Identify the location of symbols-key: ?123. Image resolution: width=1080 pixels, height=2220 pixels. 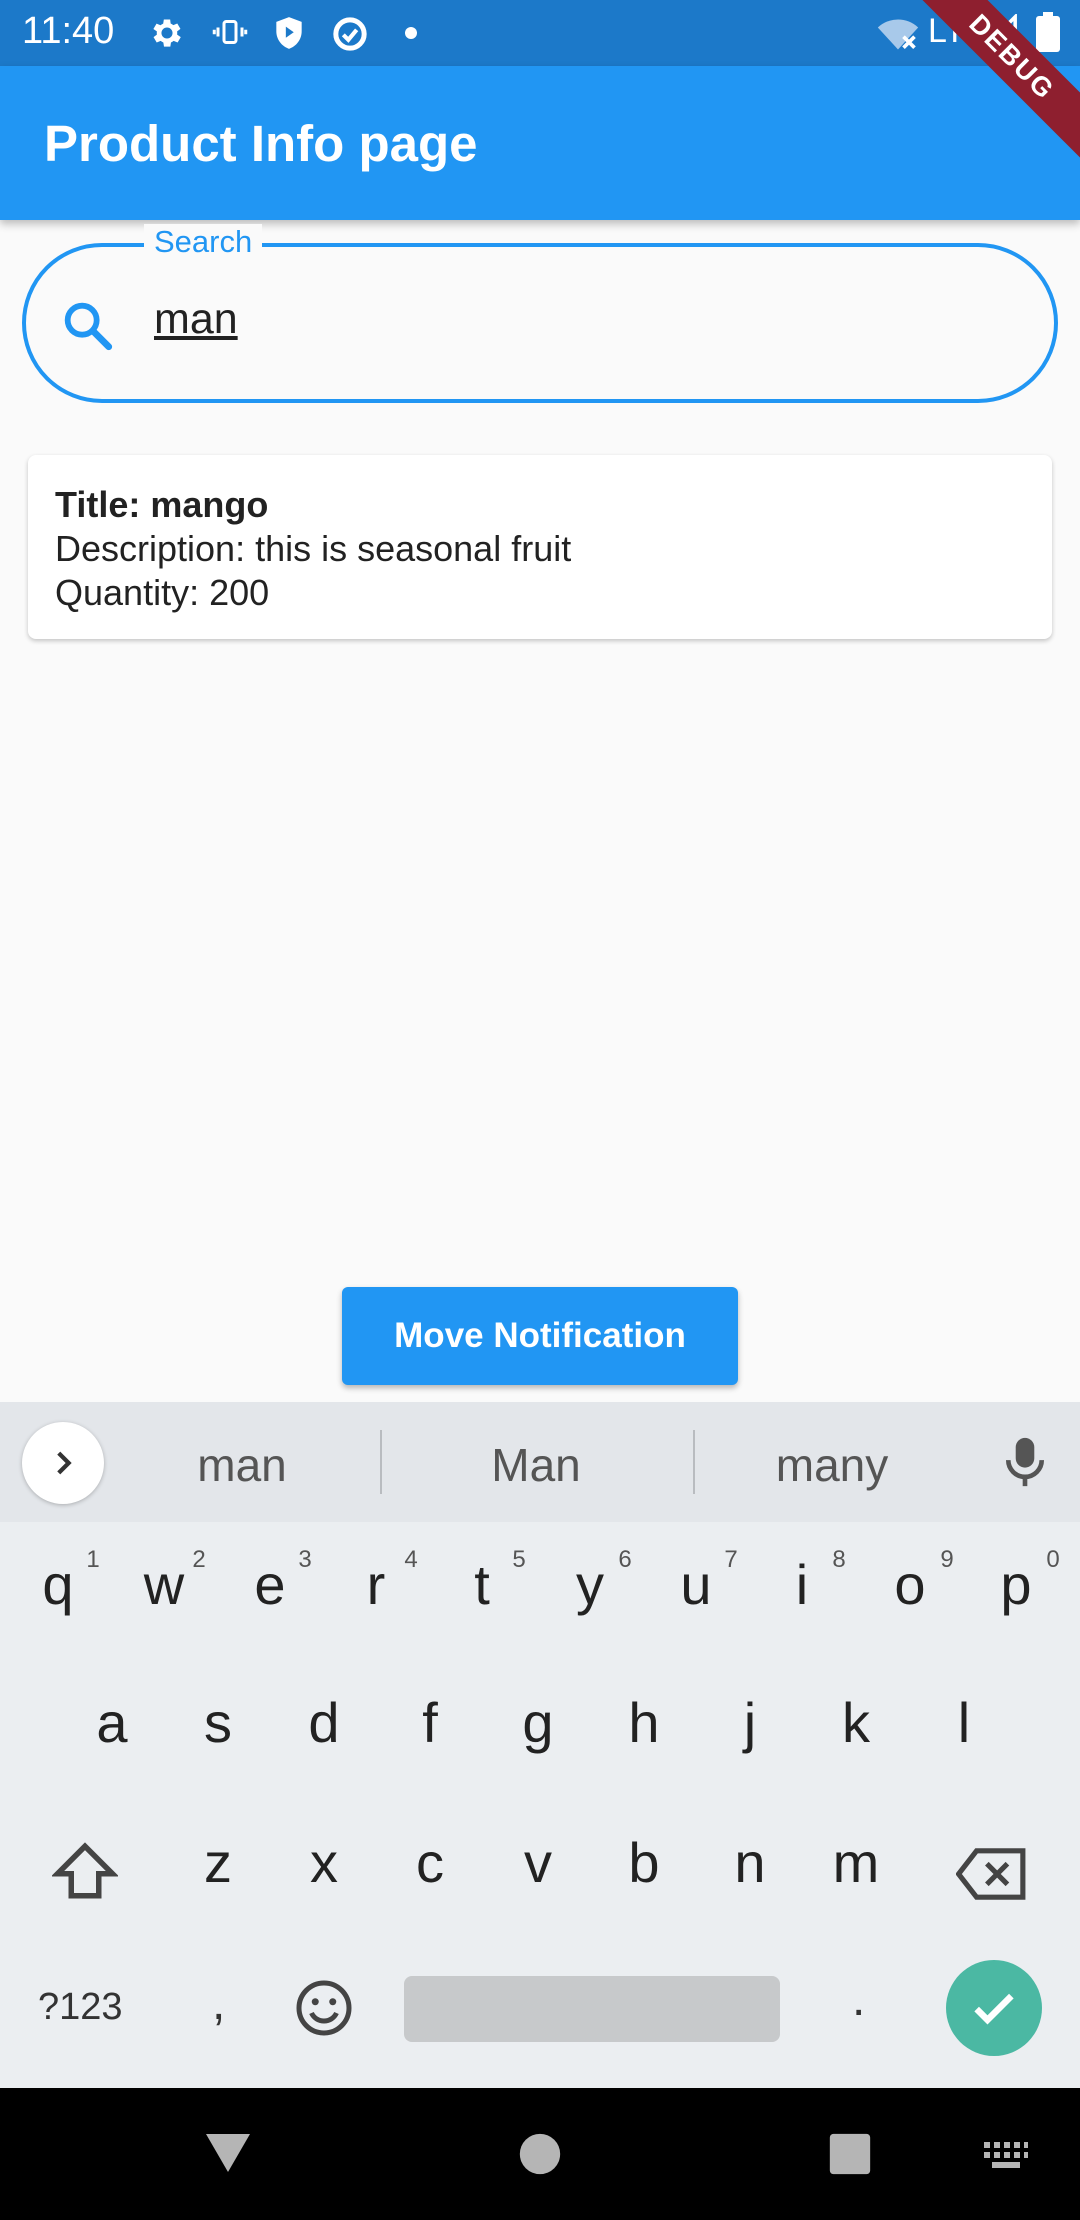
(80, 2007).